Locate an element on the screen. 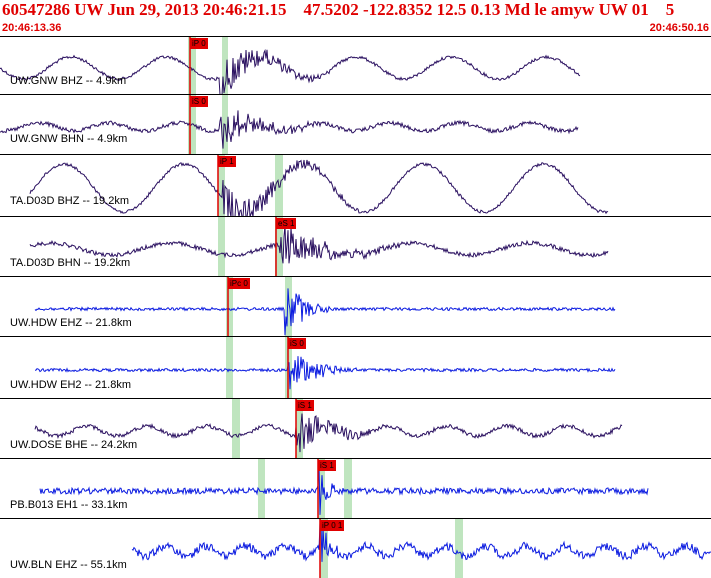 The width and height of the screenshot is (711, 578). station-channel-label: UW.GNW BHN -- 4.9km is located at coordinates (69, 139).